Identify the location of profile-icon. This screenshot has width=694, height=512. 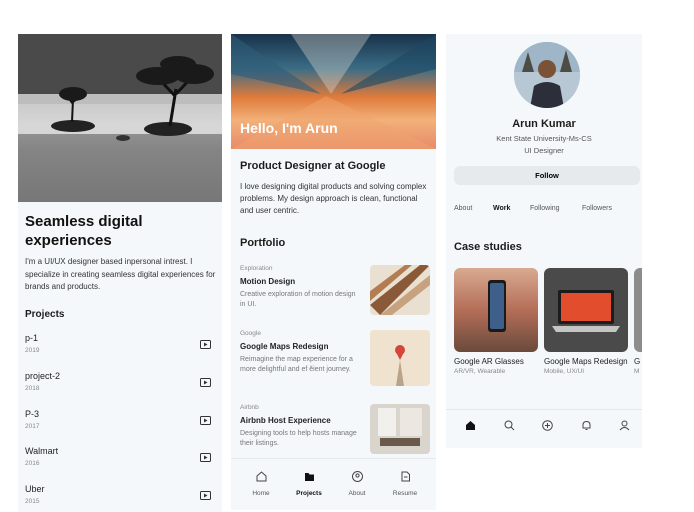
(624, 427).